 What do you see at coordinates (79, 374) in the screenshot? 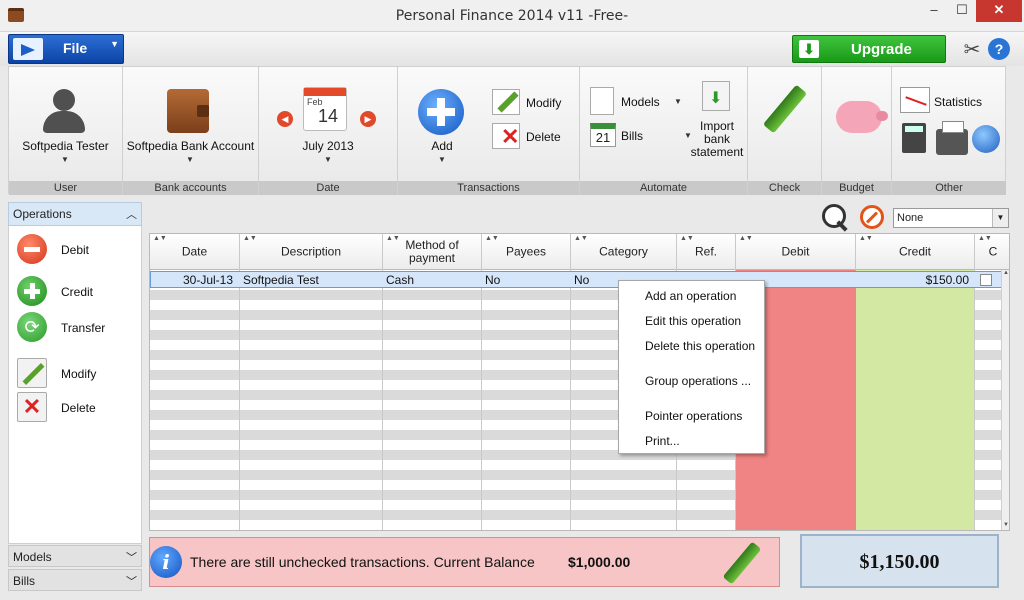
I see `operation-modify: Modify` at bounding box center [79, 374].